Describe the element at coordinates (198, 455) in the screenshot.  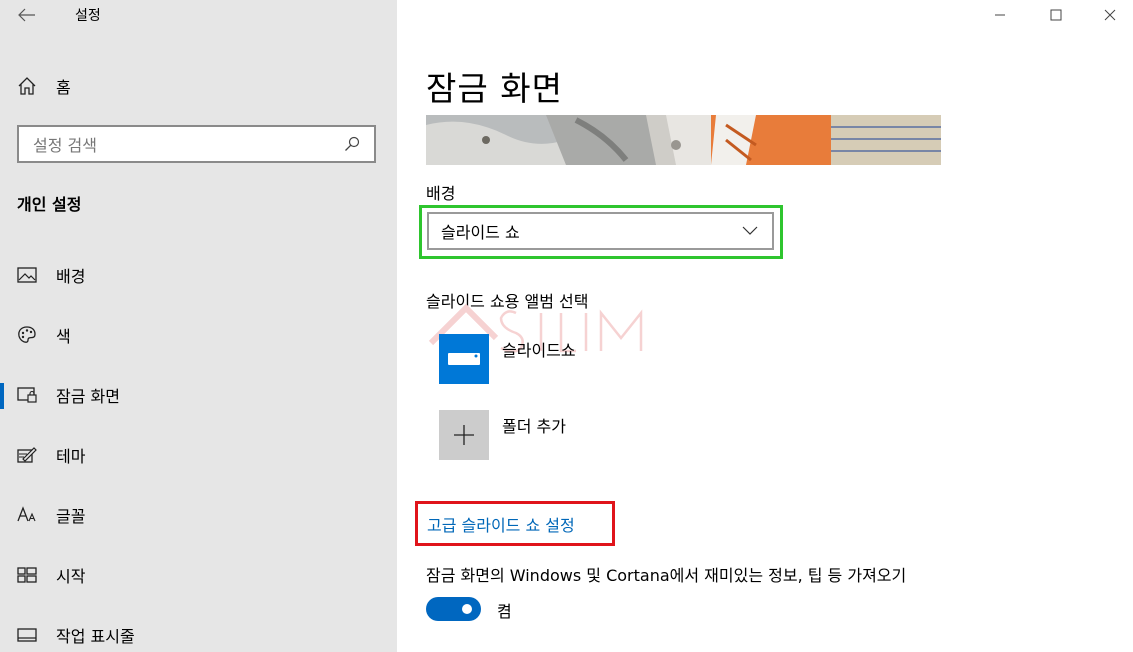
I see `sidebar-item-theme: 테마` at that location.